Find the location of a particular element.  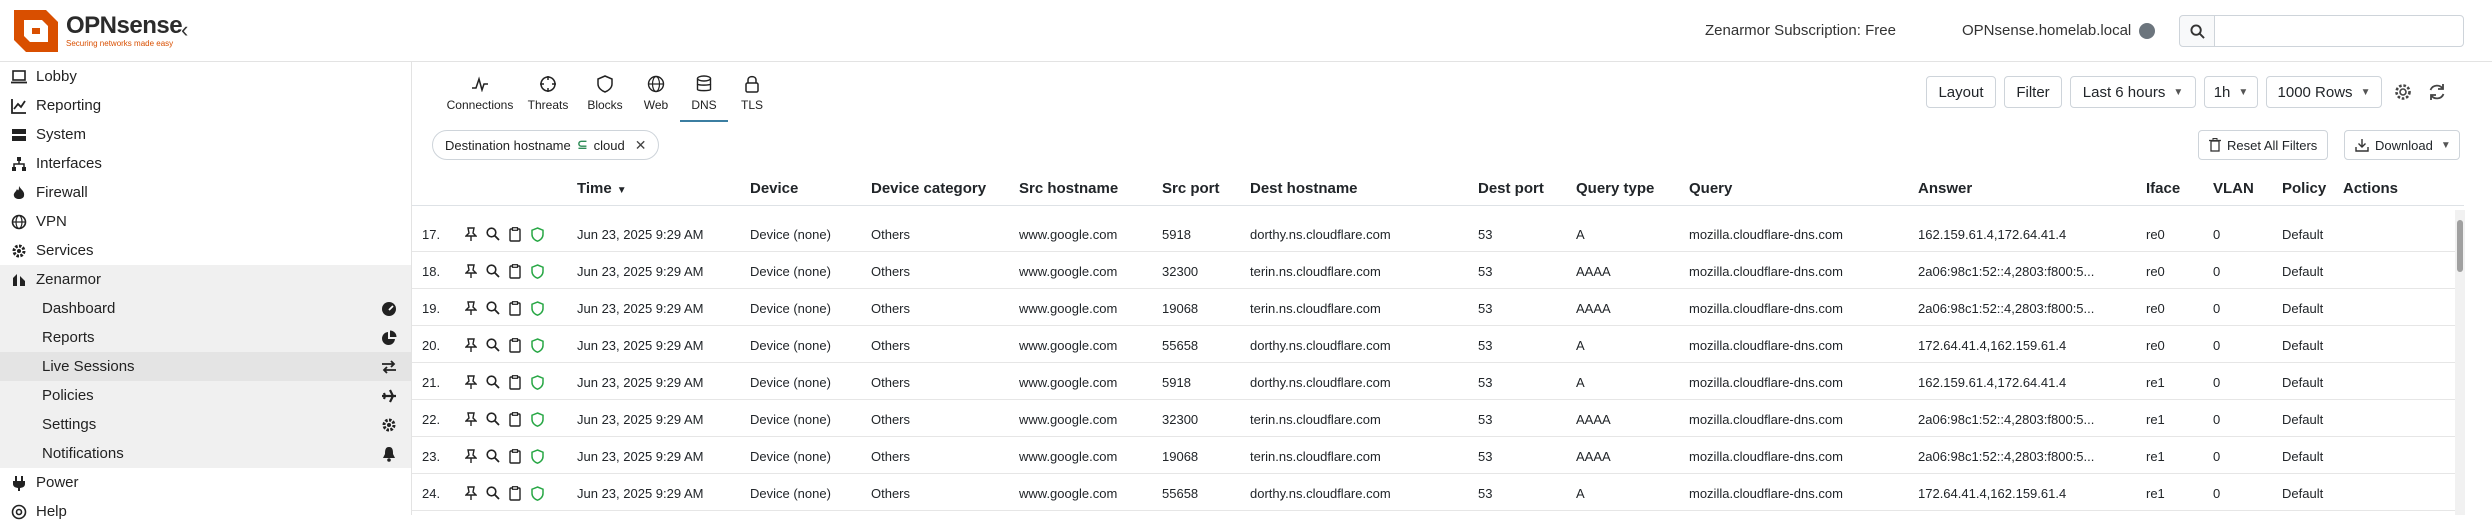

search-button is located at coordinates (2197, 31).